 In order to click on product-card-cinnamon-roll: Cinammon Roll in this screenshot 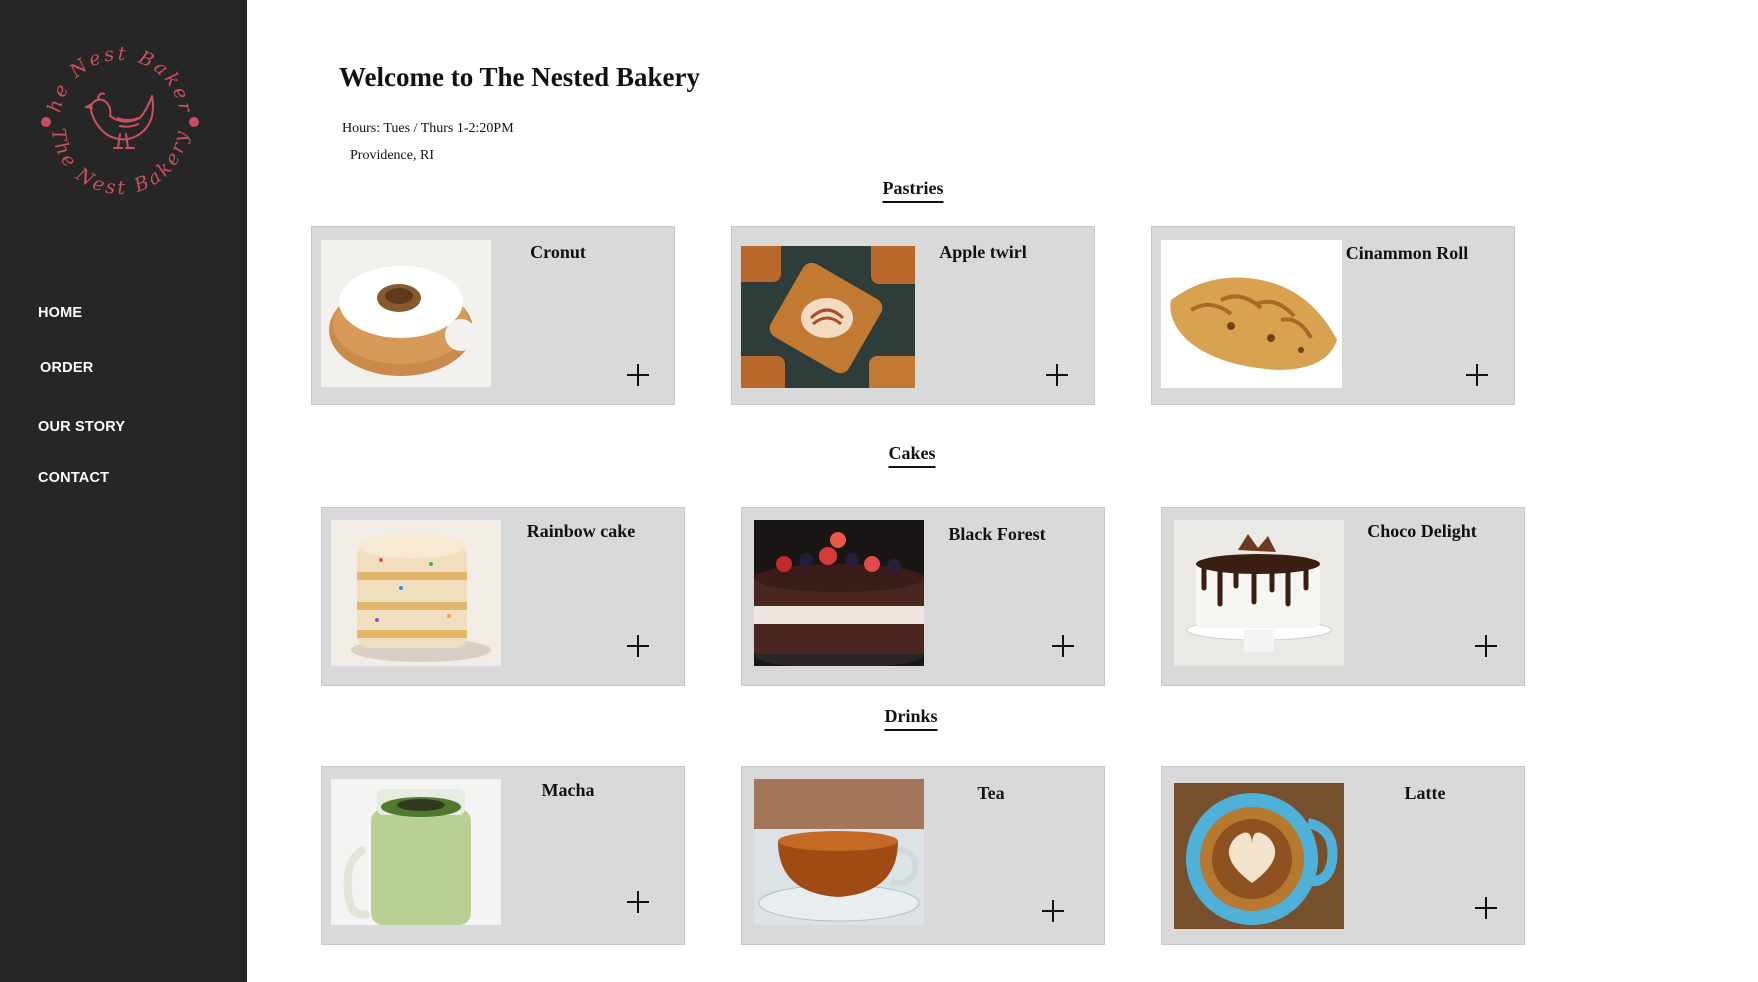, I will do `click(1333, 315)`.